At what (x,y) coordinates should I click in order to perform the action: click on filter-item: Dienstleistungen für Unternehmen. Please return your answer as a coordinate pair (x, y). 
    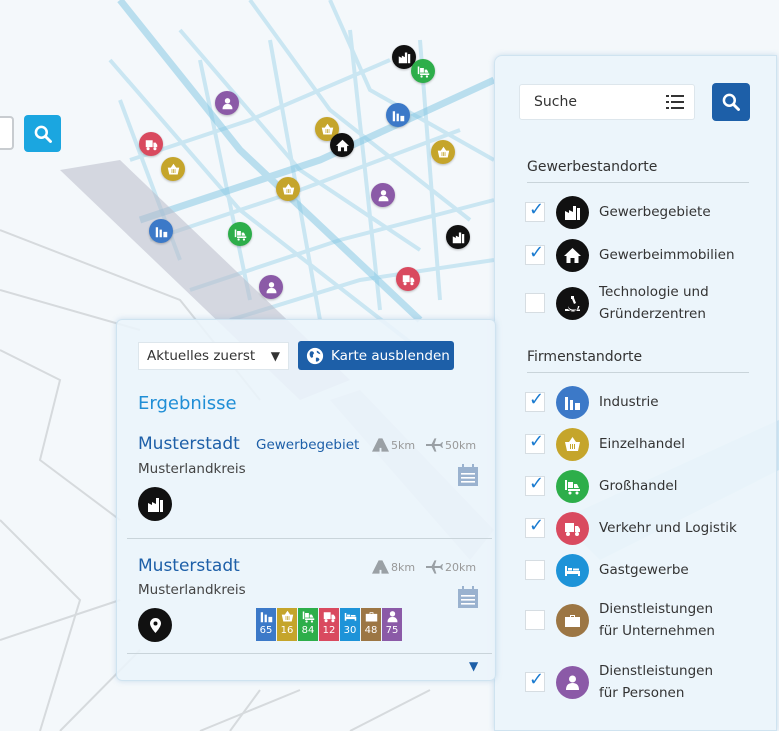
    Looking at the image, I should click on (620, 620).